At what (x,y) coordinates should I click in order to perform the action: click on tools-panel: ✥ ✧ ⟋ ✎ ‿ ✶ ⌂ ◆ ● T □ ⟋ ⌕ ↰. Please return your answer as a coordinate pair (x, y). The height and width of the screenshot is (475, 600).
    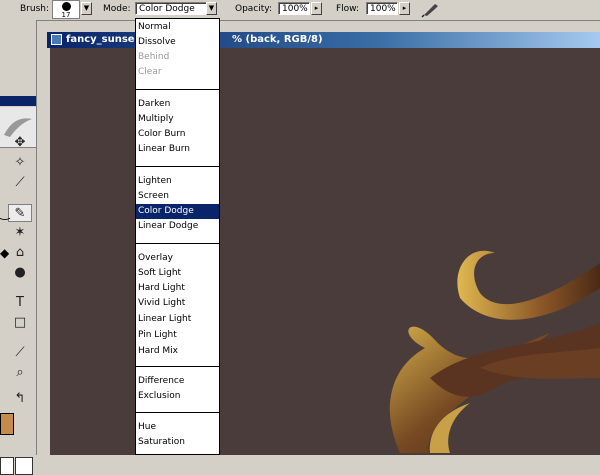
    Looking at the image, I should click on (18, 247).